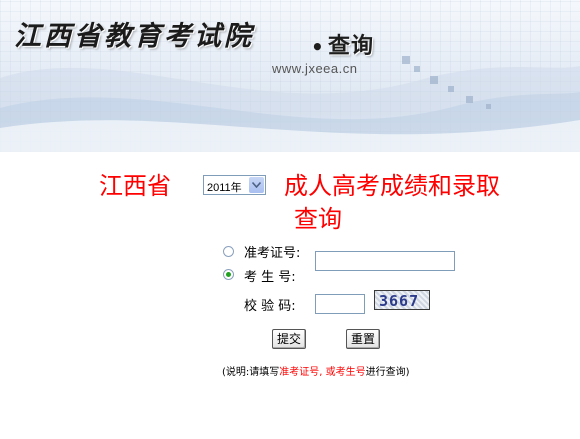  What do you see at coordinates (228, 251) in the screenshot?
I see `radio-exam-cert` at bounding box center [228, 251].